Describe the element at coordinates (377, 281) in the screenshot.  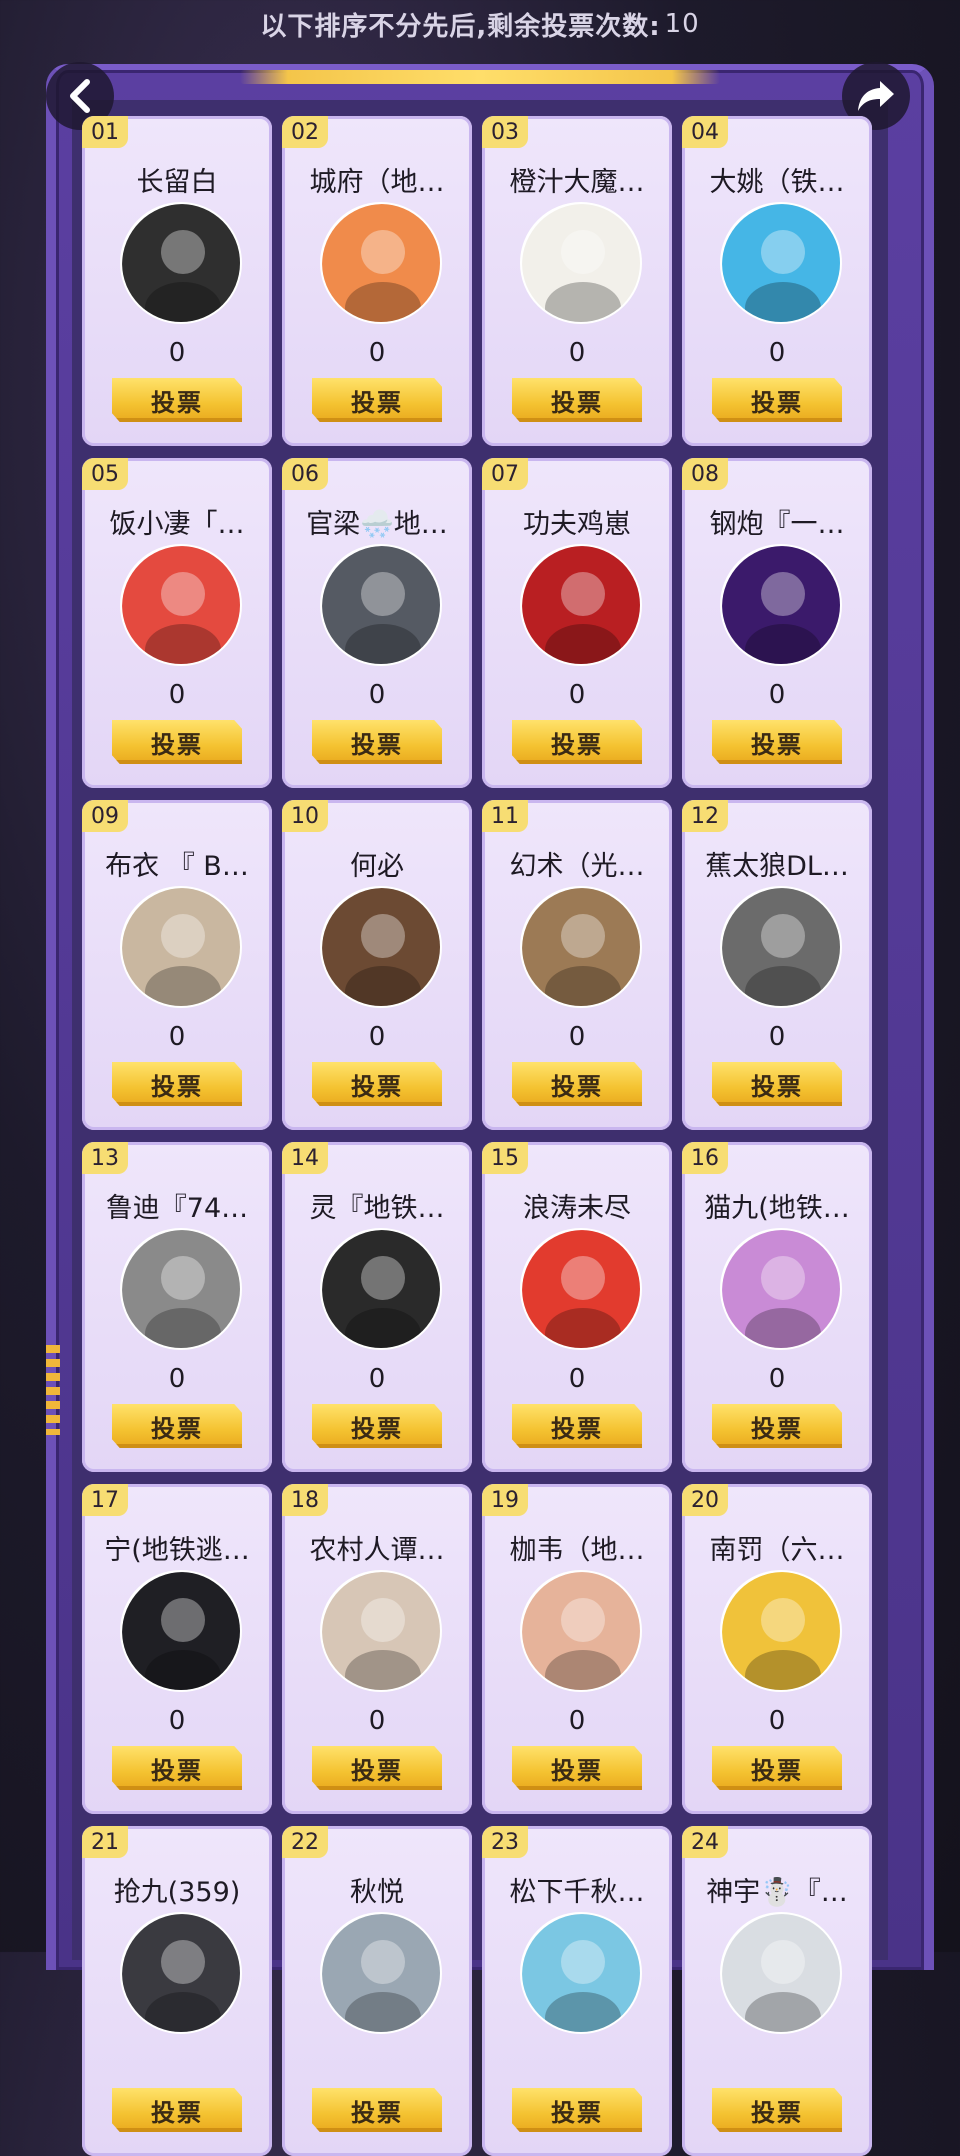
I see `candidate-card: 02 城府（地… 0 投票` at that location.